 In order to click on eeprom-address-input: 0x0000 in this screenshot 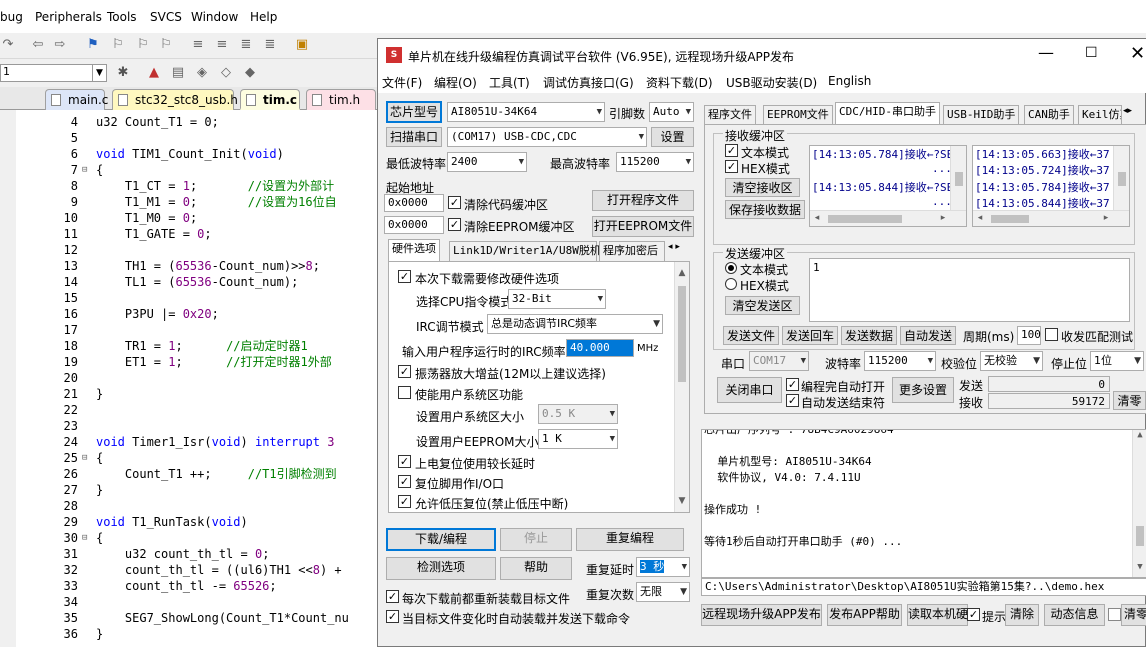, I will do `click(414, 225)`.